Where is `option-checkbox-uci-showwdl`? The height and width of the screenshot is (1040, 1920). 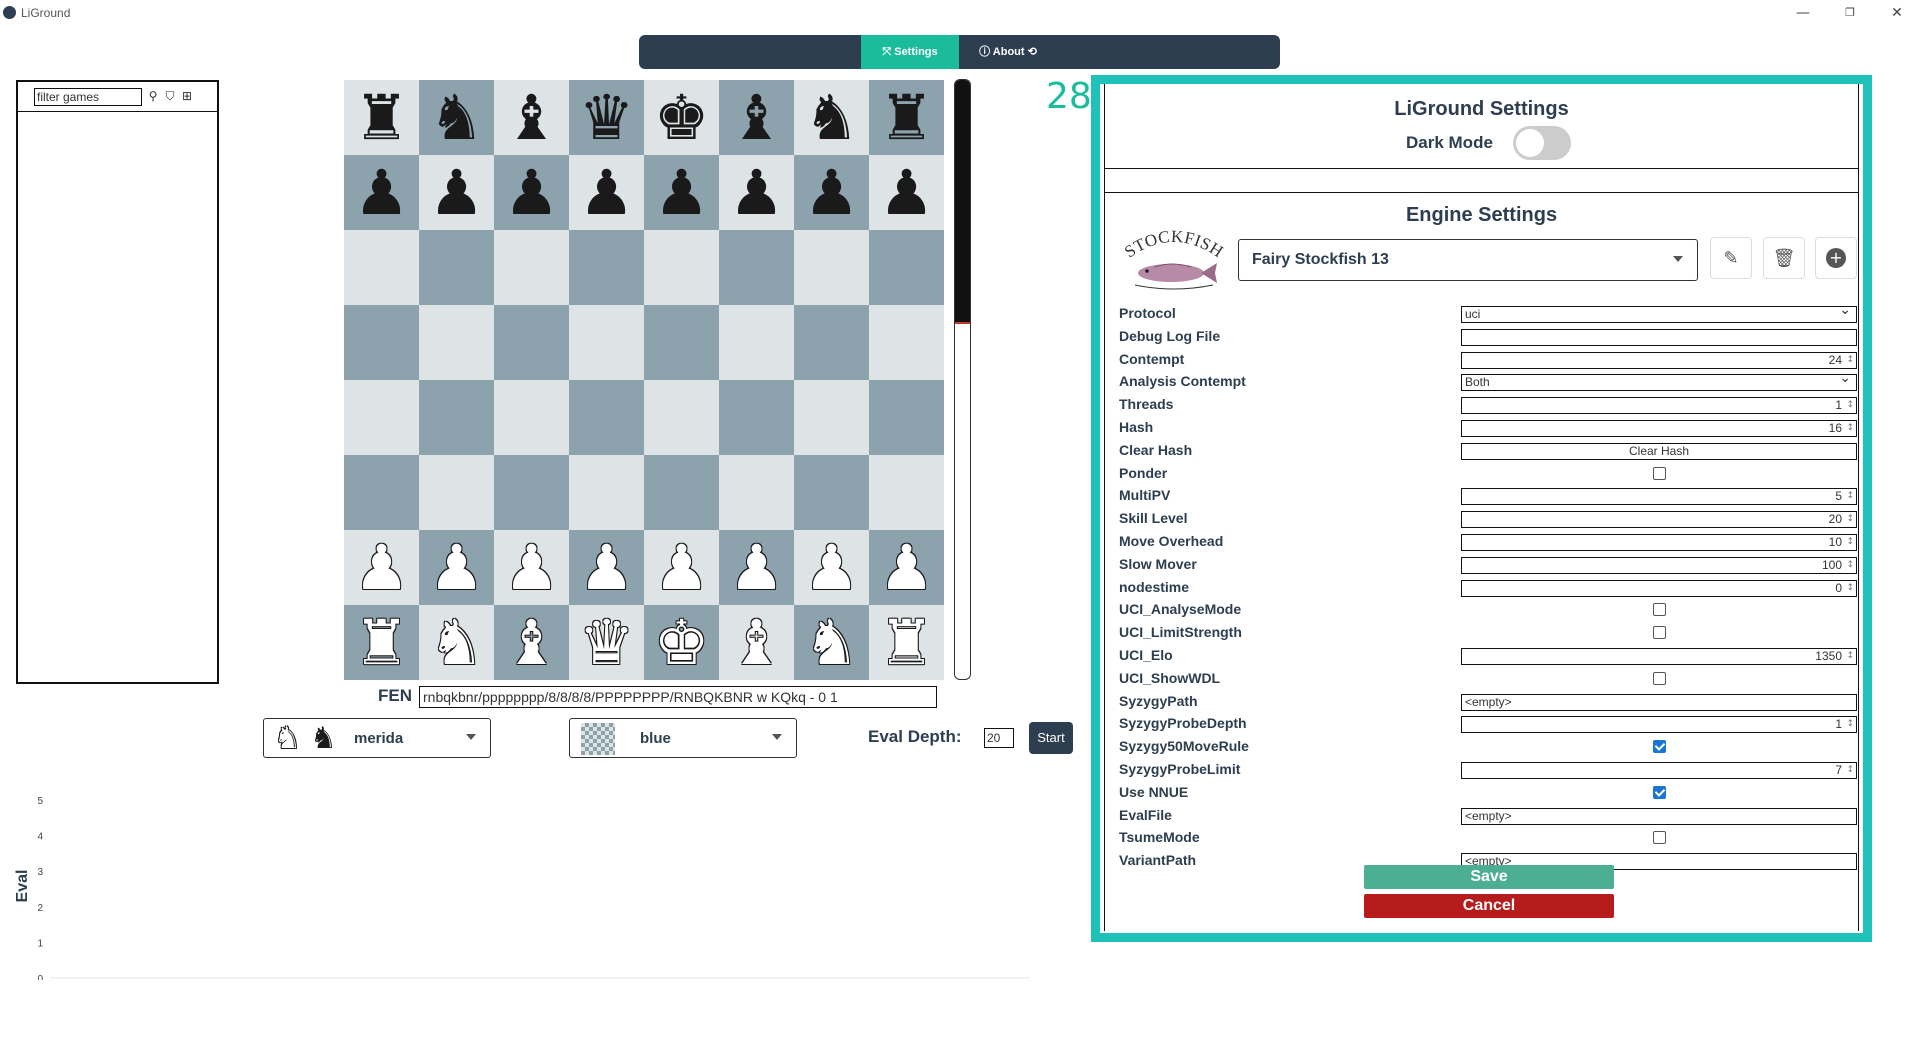 option-checkbox-uci-showwdl is located at coordinates (1659, 678).